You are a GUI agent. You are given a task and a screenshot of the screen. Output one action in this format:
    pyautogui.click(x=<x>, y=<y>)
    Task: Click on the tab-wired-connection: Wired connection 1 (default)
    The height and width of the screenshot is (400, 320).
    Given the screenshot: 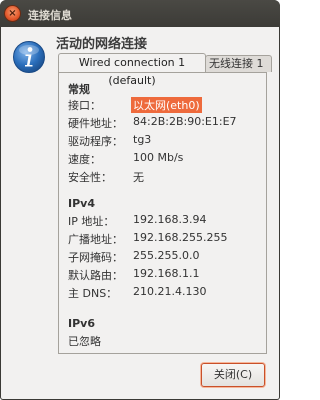 What is the action you would take?
    pyautogui.click(x=132, y=70)
    